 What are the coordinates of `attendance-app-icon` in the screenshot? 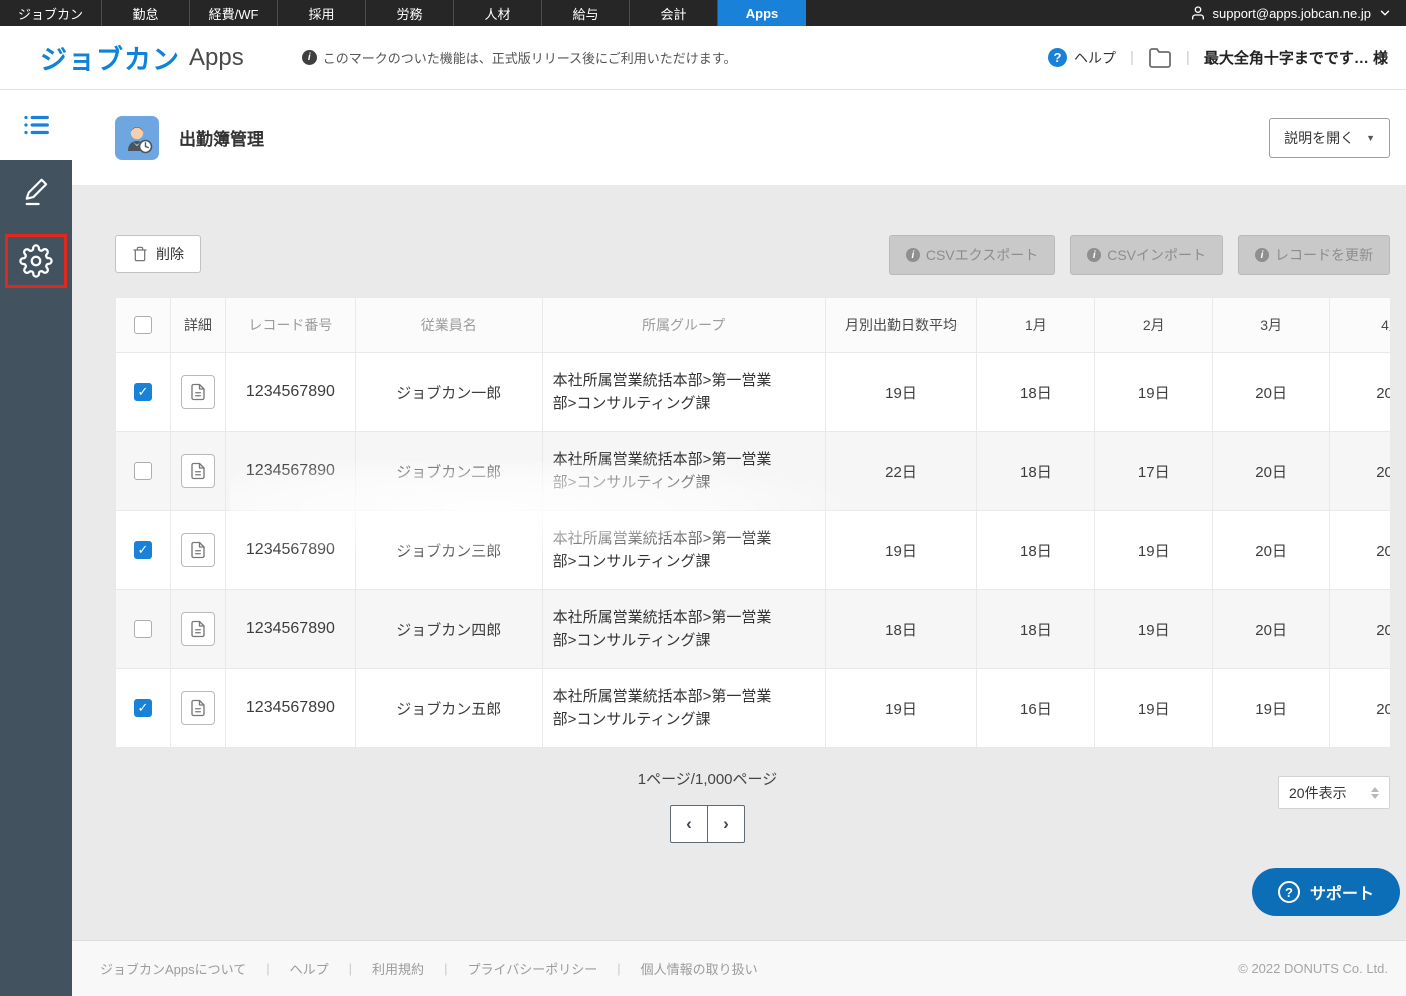 It's located at (137, 137).